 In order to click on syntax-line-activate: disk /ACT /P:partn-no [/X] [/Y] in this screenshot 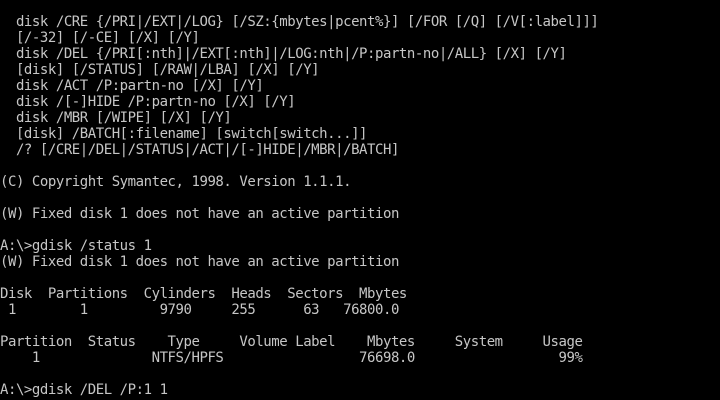, I will do `click(132, 86)`.